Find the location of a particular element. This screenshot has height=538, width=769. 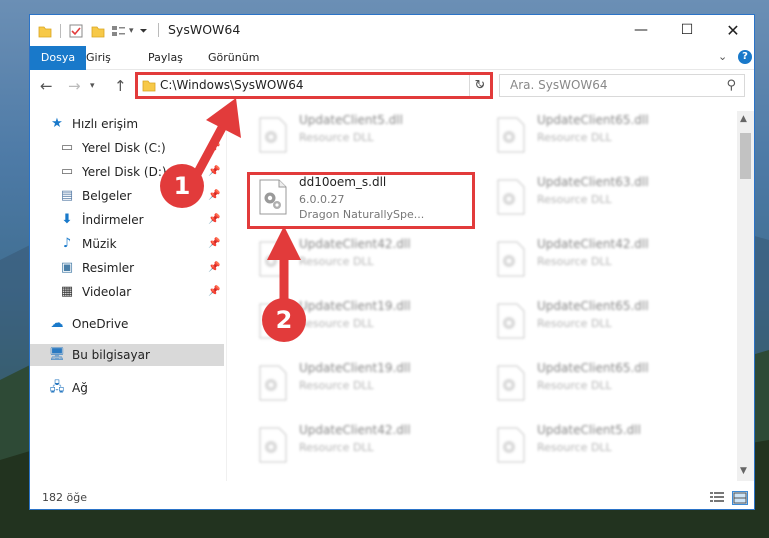

sidebar-item-drive-c: ▭ Yerel Disk (C:) 📌 is located at coordinates (139, 148).